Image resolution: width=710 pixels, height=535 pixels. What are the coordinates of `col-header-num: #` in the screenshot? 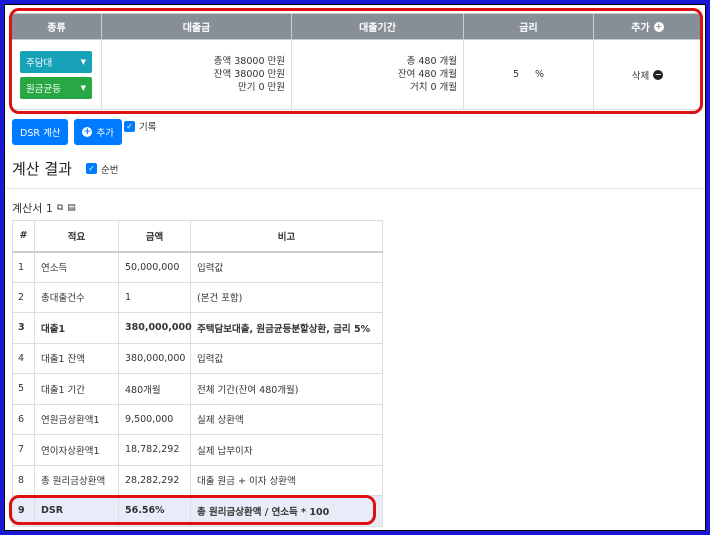 It's located at (23, 236).